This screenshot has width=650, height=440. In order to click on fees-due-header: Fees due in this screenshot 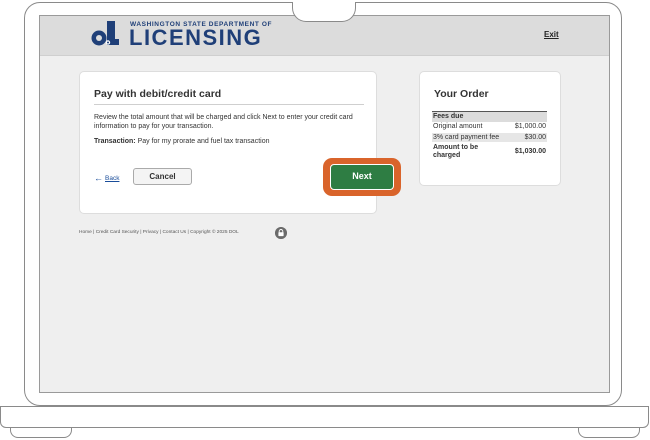, I will do `click(489, 117)`.